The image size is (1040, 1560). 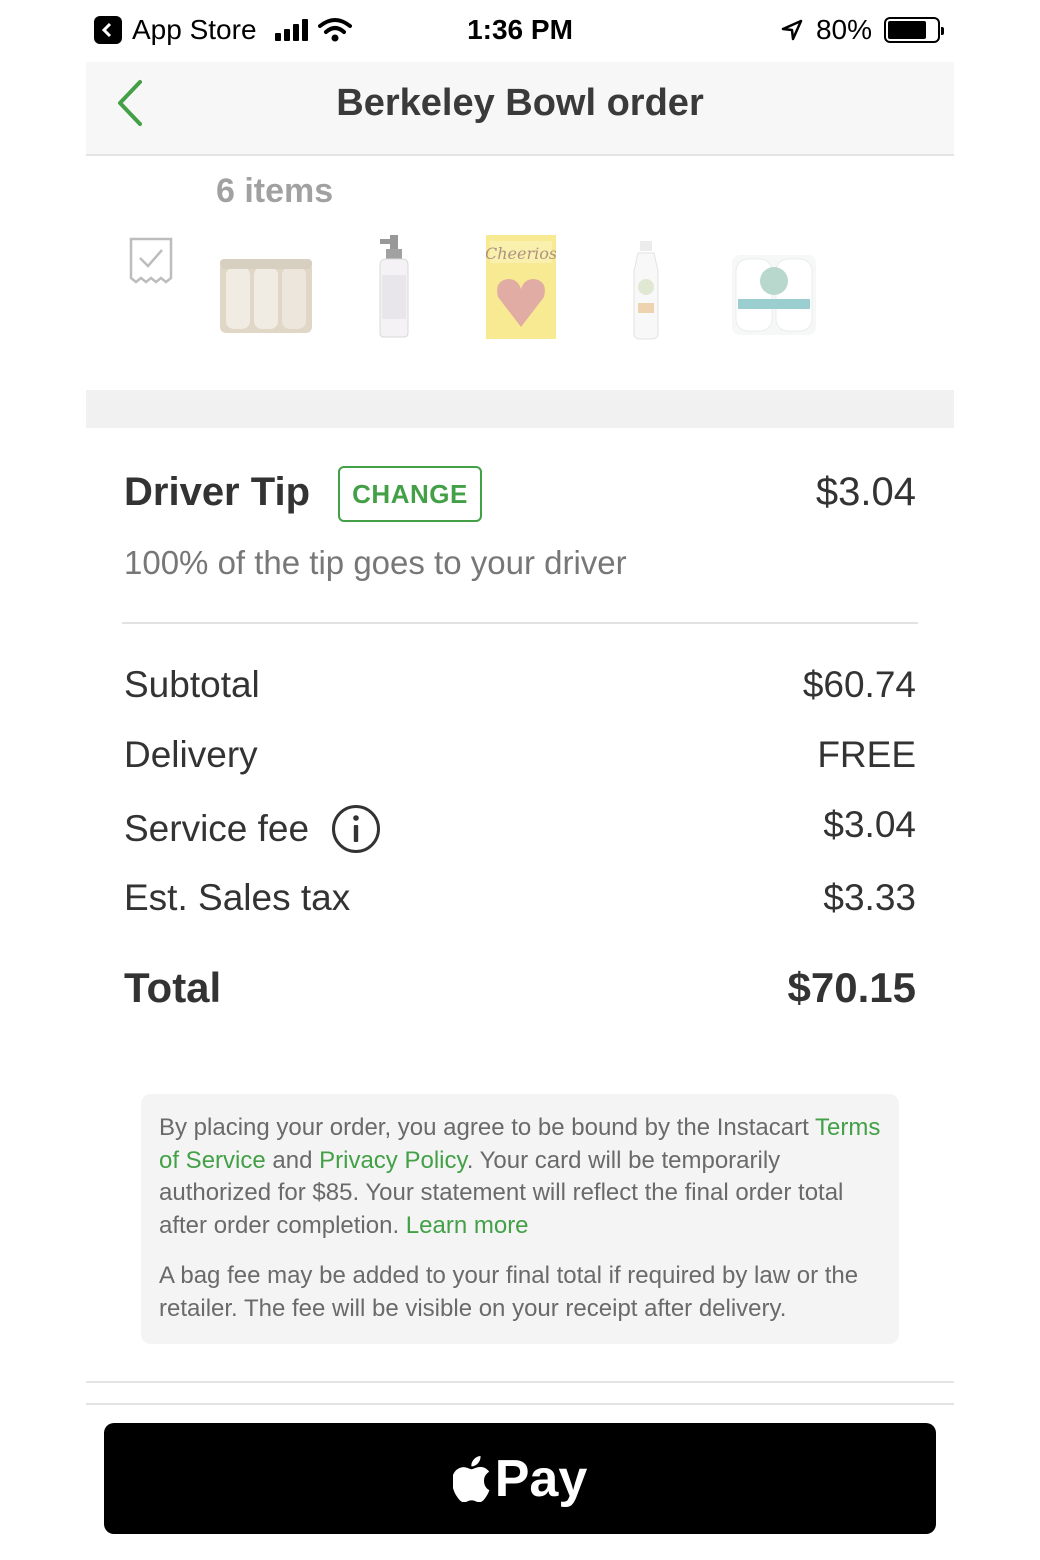 I want to click on apple-pay-button: Pay, so click(x=520, y=1478).